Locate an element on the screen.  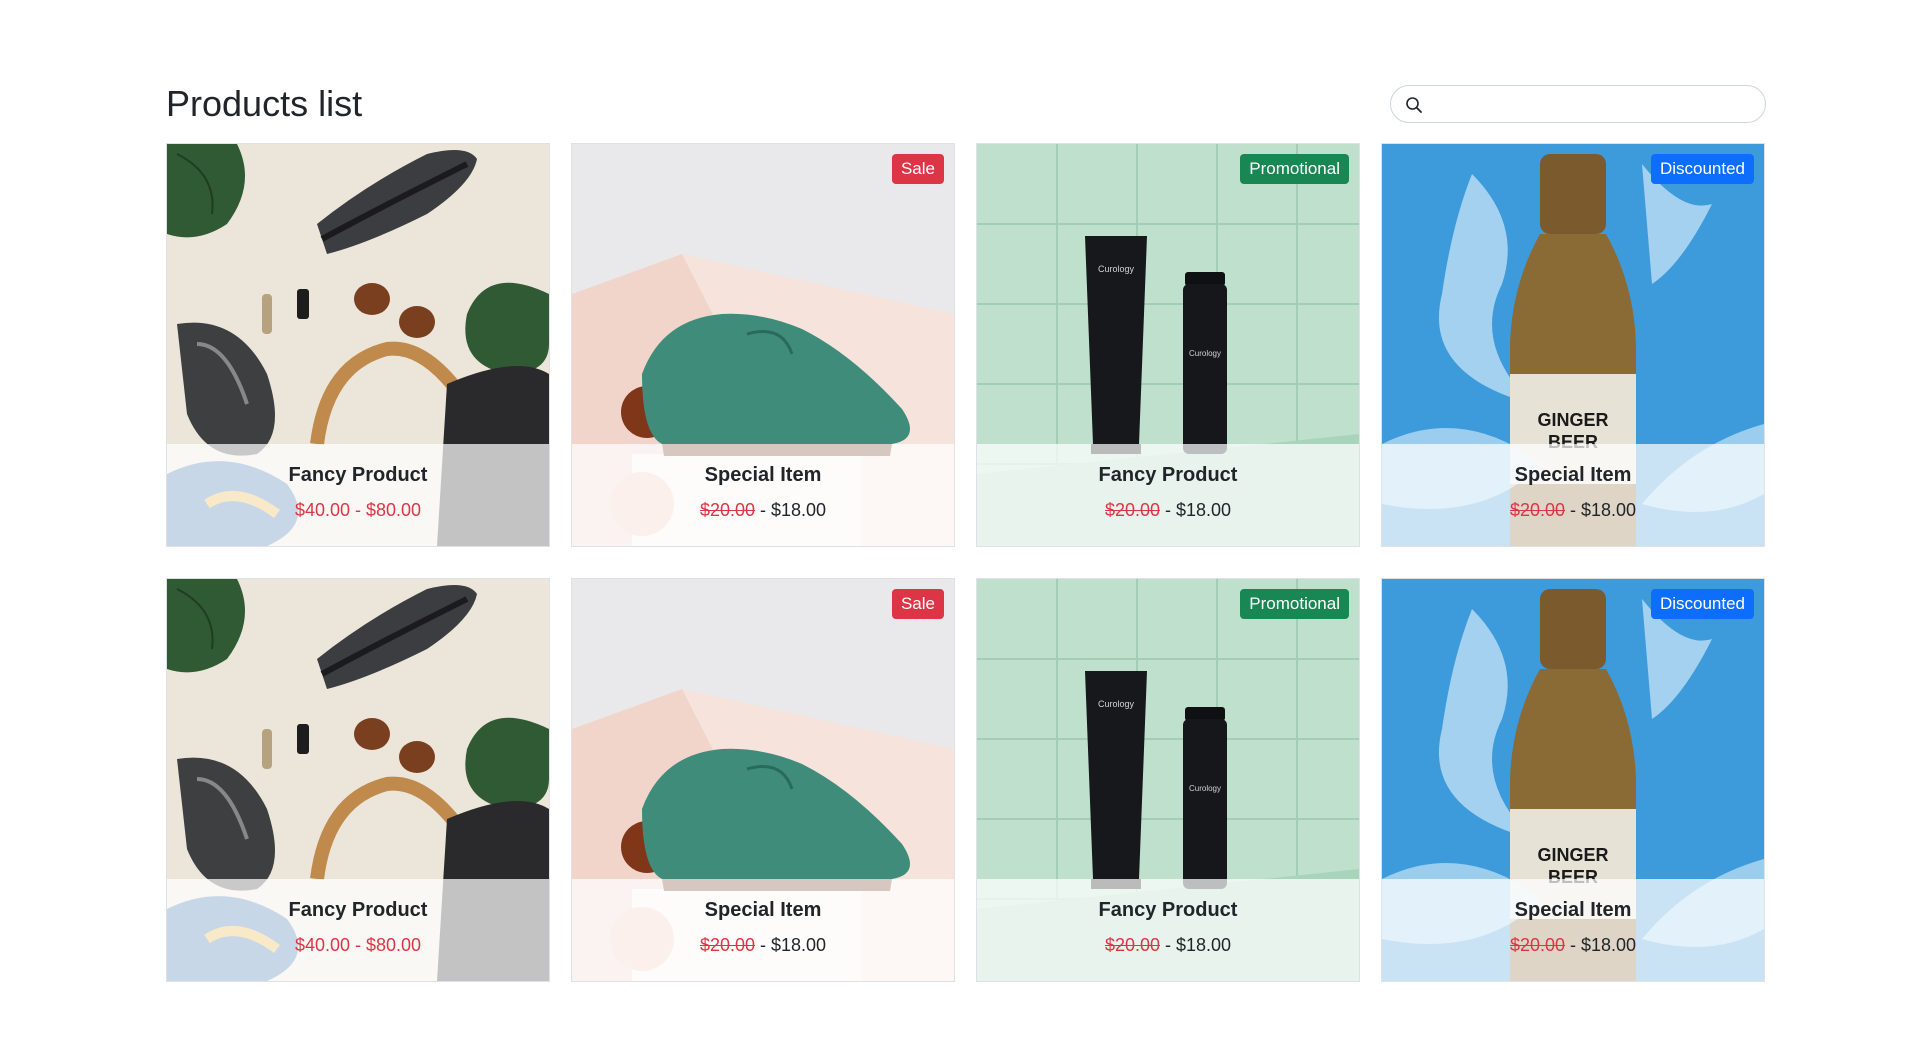
search-input is located at coordinates (1592, 105).